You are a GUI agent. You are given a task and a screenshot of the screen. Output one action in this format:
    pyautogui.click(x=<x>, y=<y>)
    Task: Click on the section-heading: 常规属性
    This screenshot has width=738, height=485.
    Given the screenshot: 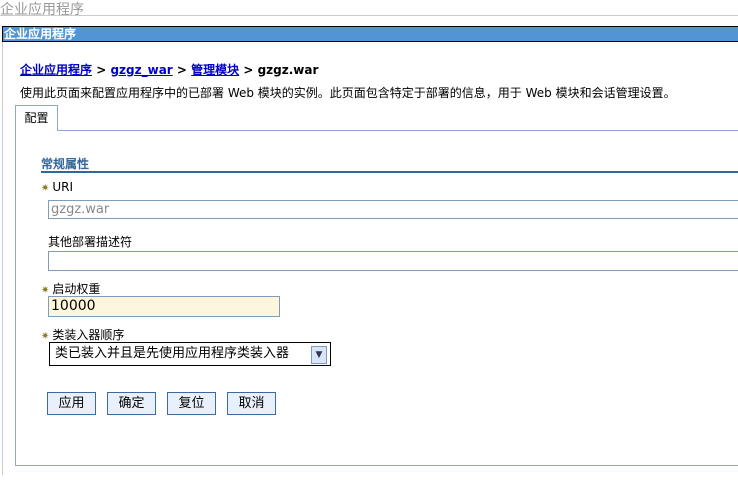 What is the action you would take?
    pyautogui.click(x=65, y=164)
    